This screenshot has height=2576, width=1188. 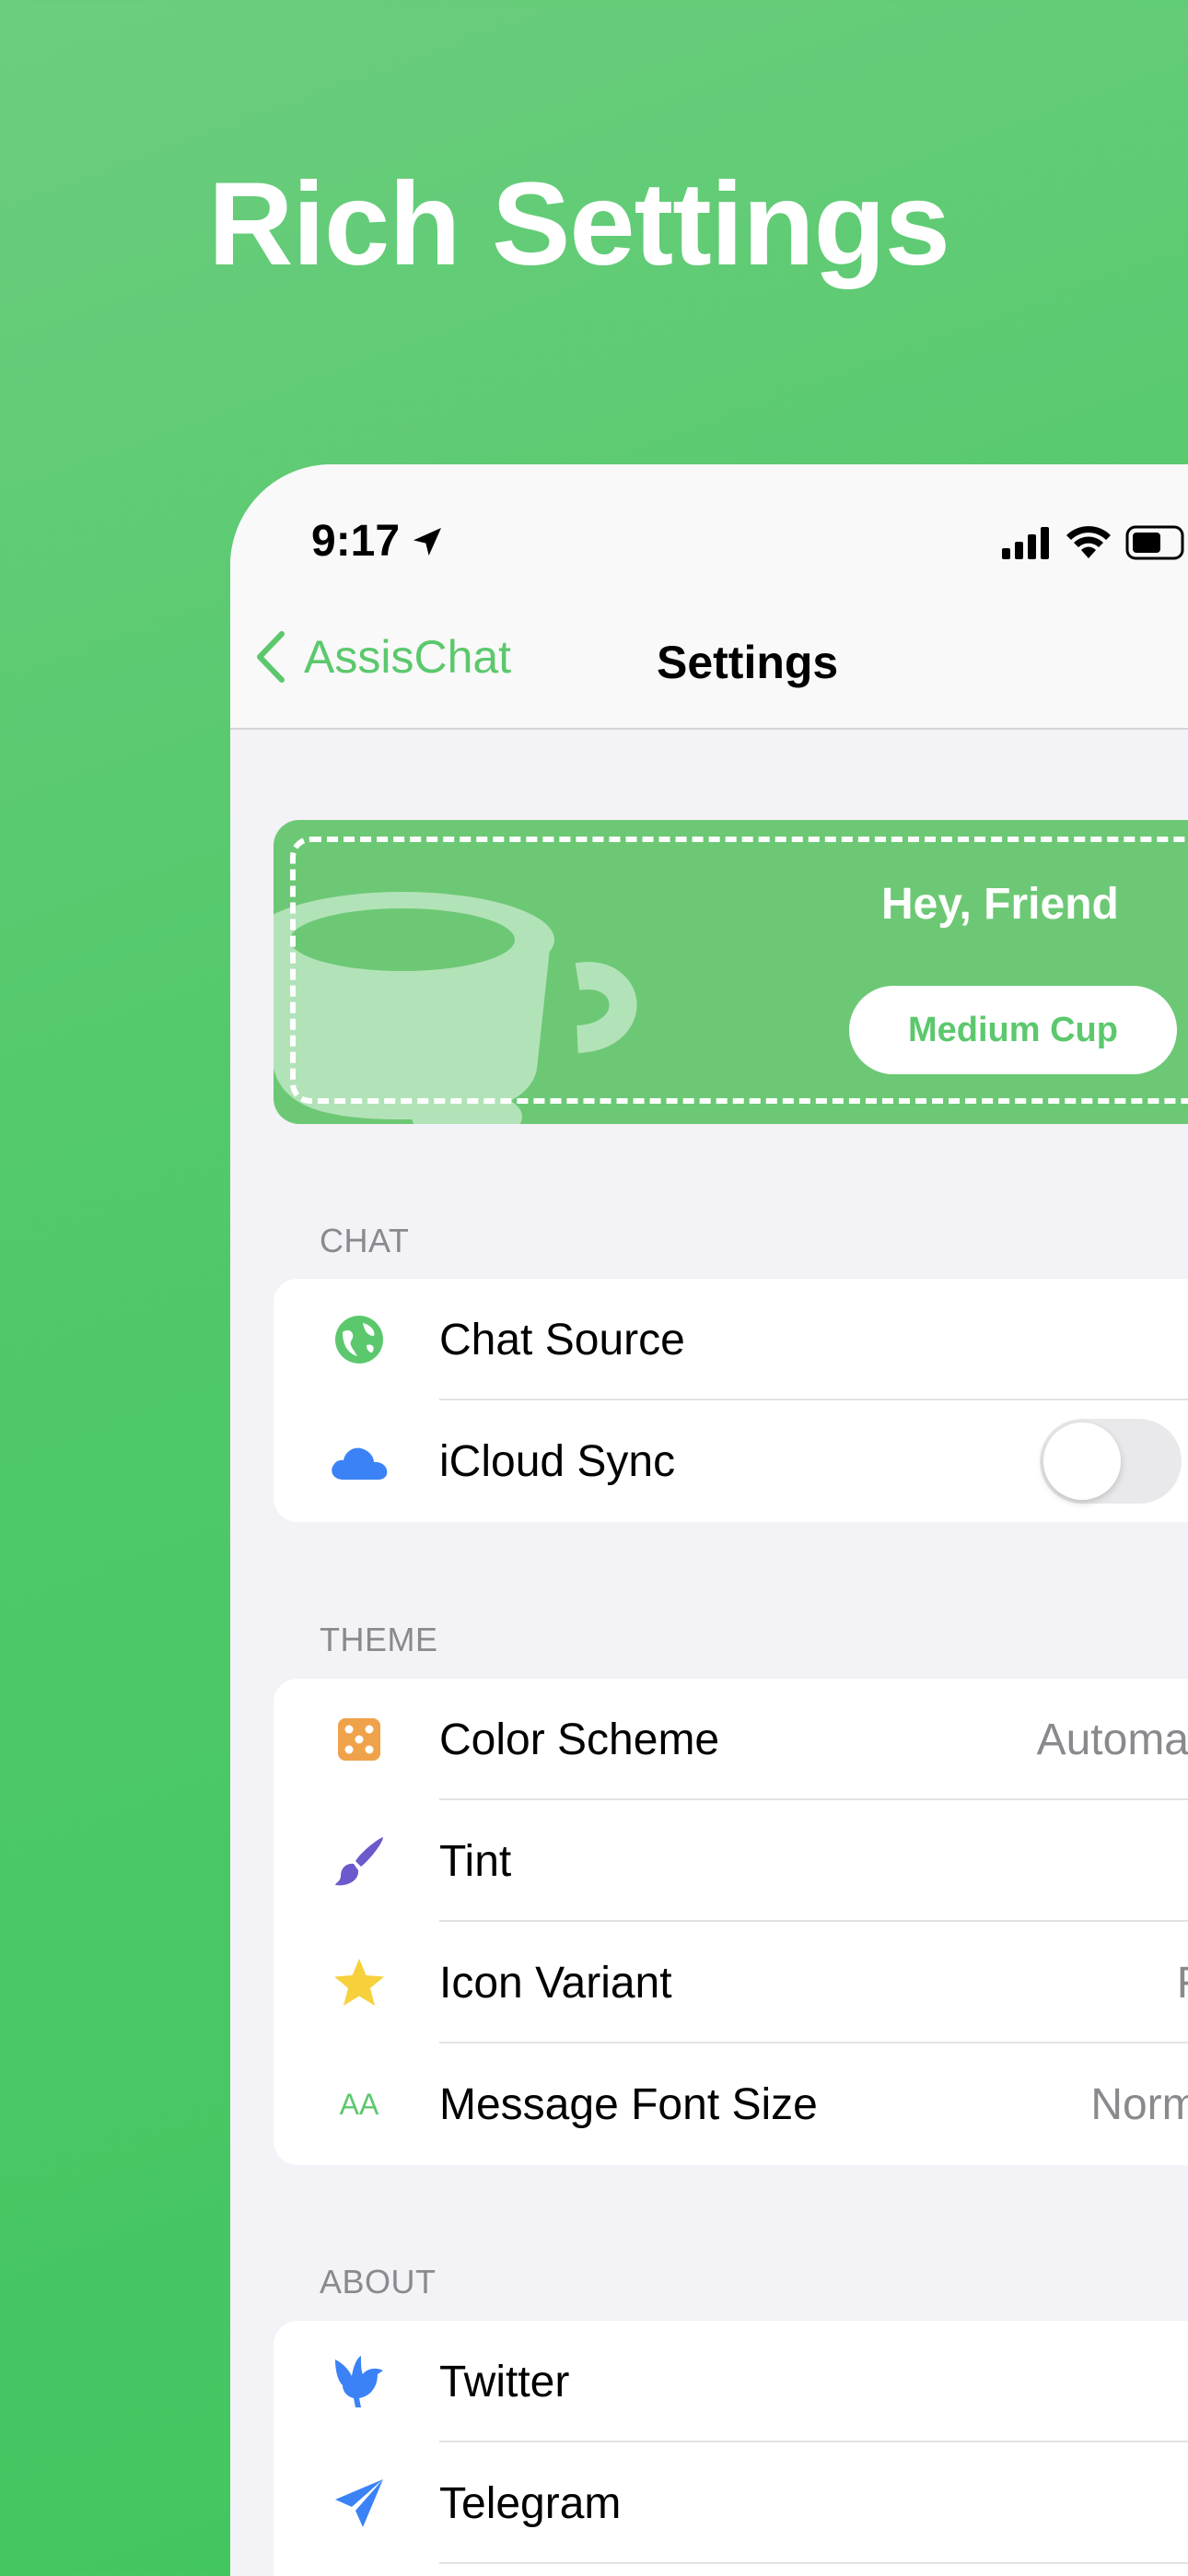 I want to click on icloud-sync-toggle, so click(x=1111, y=1461).